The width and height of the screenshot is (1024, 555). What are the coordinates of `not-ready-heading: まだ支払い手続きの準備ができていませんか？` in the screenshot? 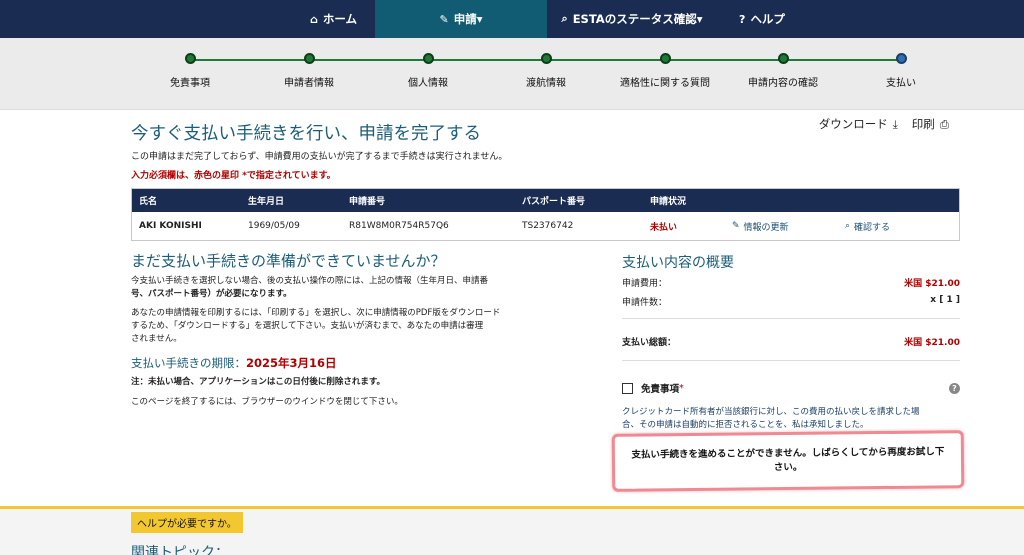 It's located at (288, 261).